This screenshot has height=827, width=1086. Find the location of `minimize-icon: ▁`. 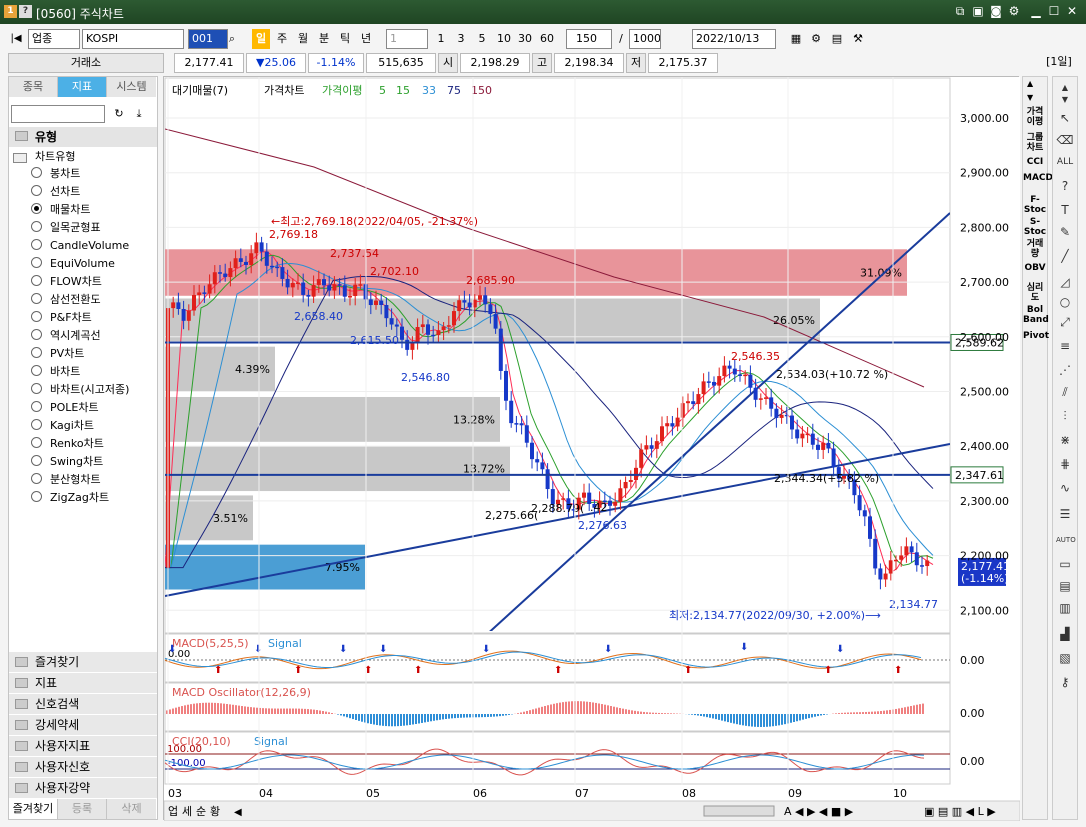

minimize-icon: ▁ is located at coordinates (1036, 11).